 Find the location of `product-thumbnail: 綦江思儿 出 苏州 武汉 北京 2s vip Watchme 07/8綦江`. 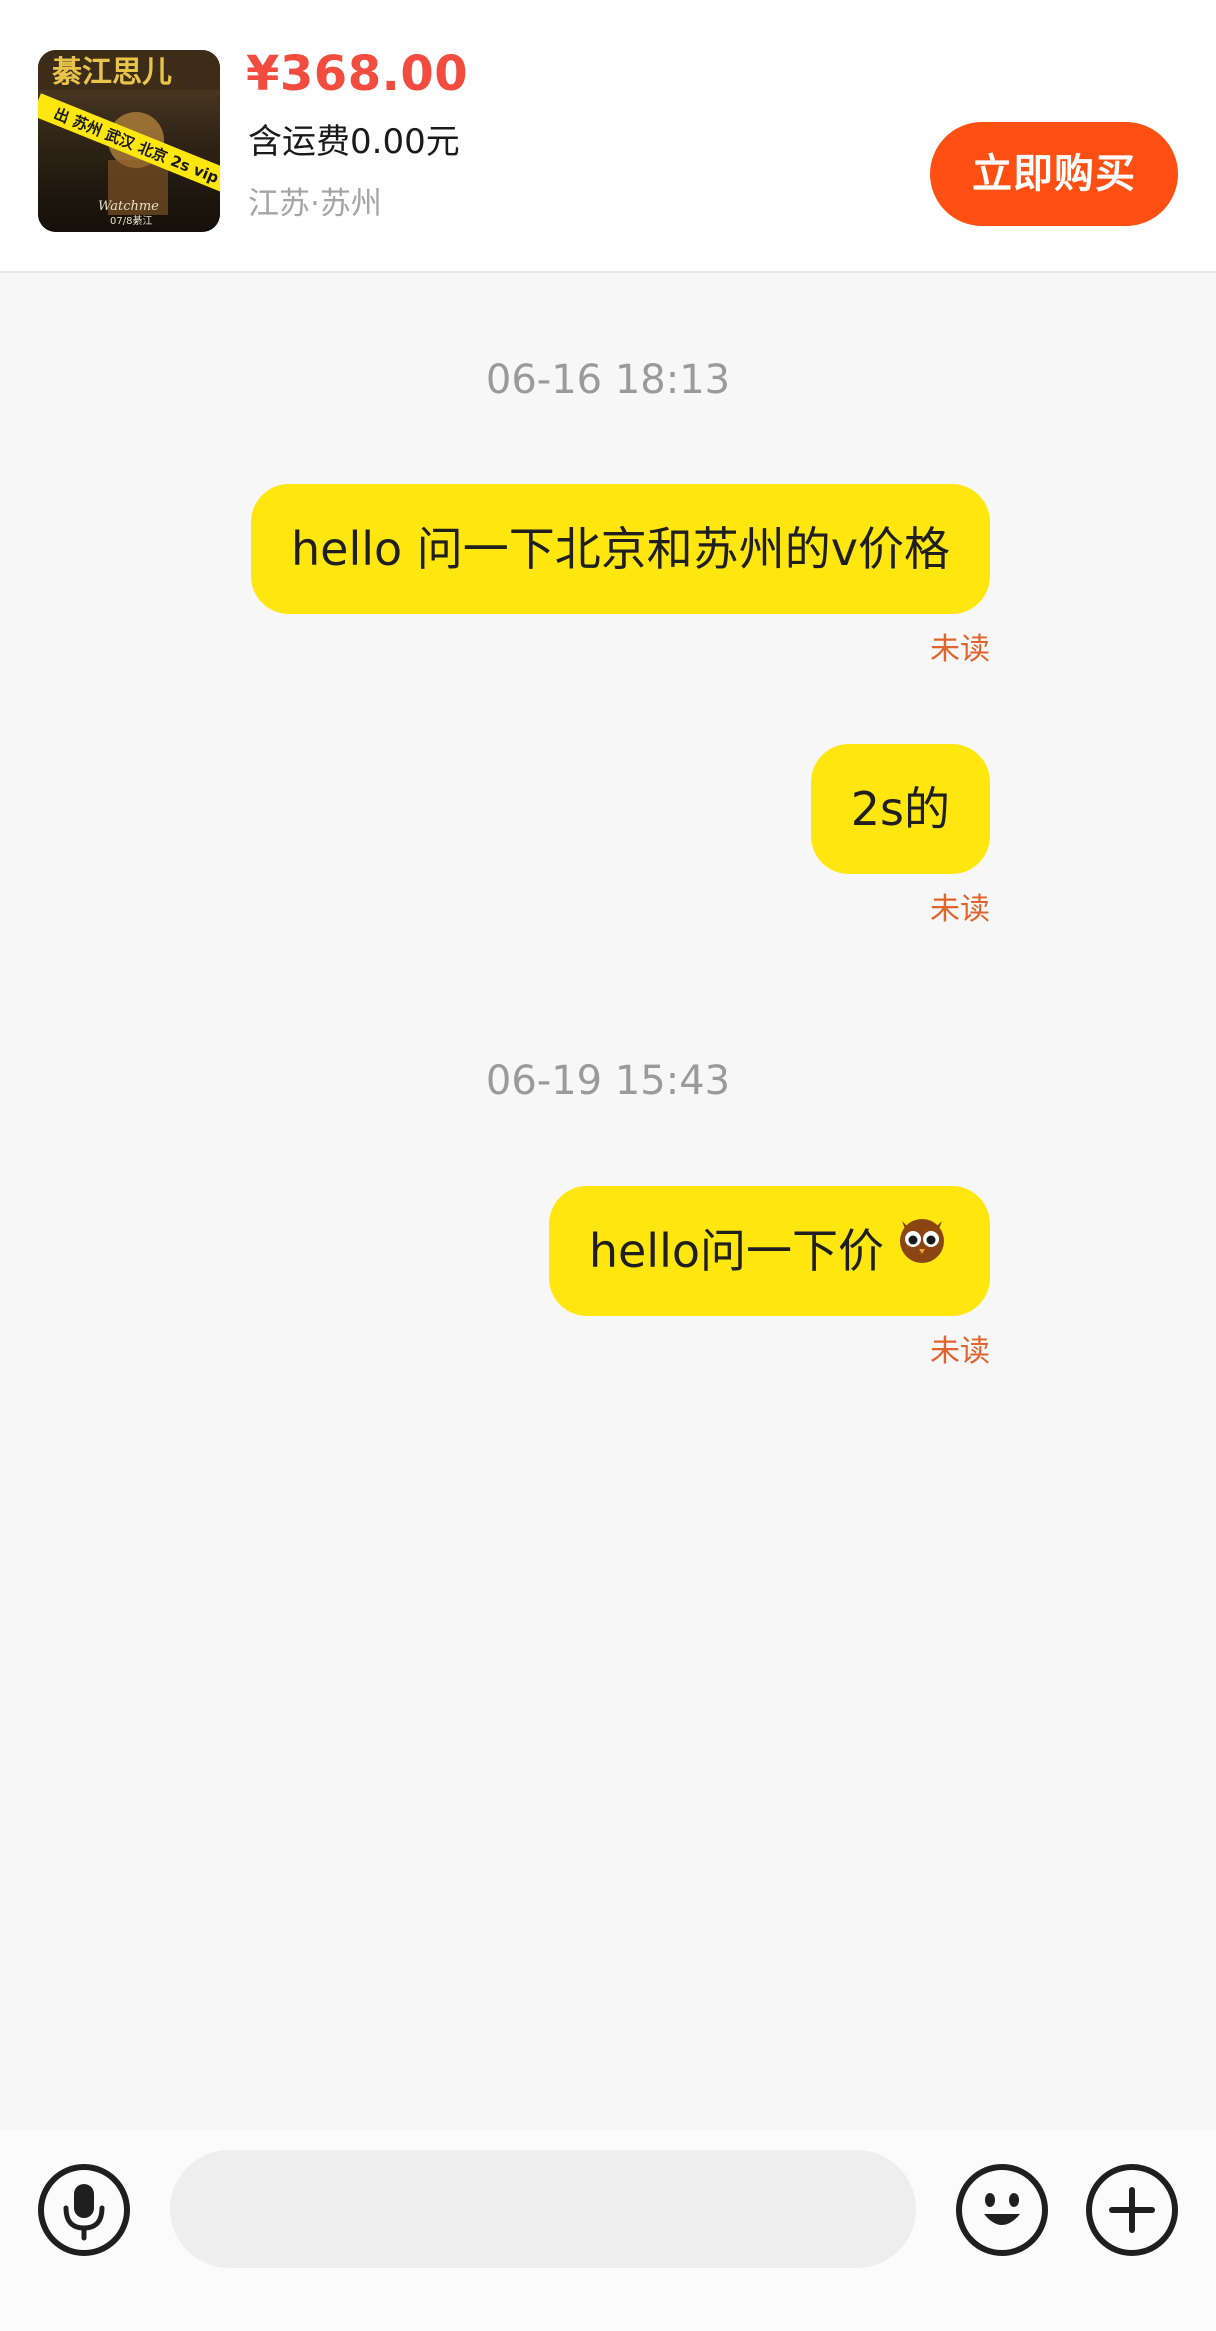

product-thumbnail: 綦江思儿 出 苏州 武汉 北京 2s vip Watchme 07/8綦江 is located at coordinates (129, 141).